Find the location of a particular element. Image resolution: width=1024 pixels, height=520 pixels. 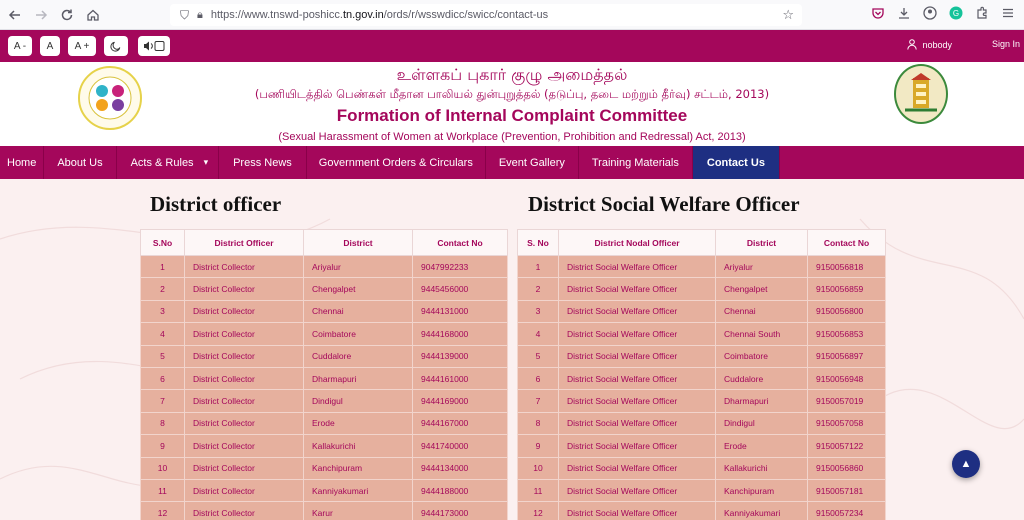

column-header-contact: Contact No is located at coordinates (846, 242).